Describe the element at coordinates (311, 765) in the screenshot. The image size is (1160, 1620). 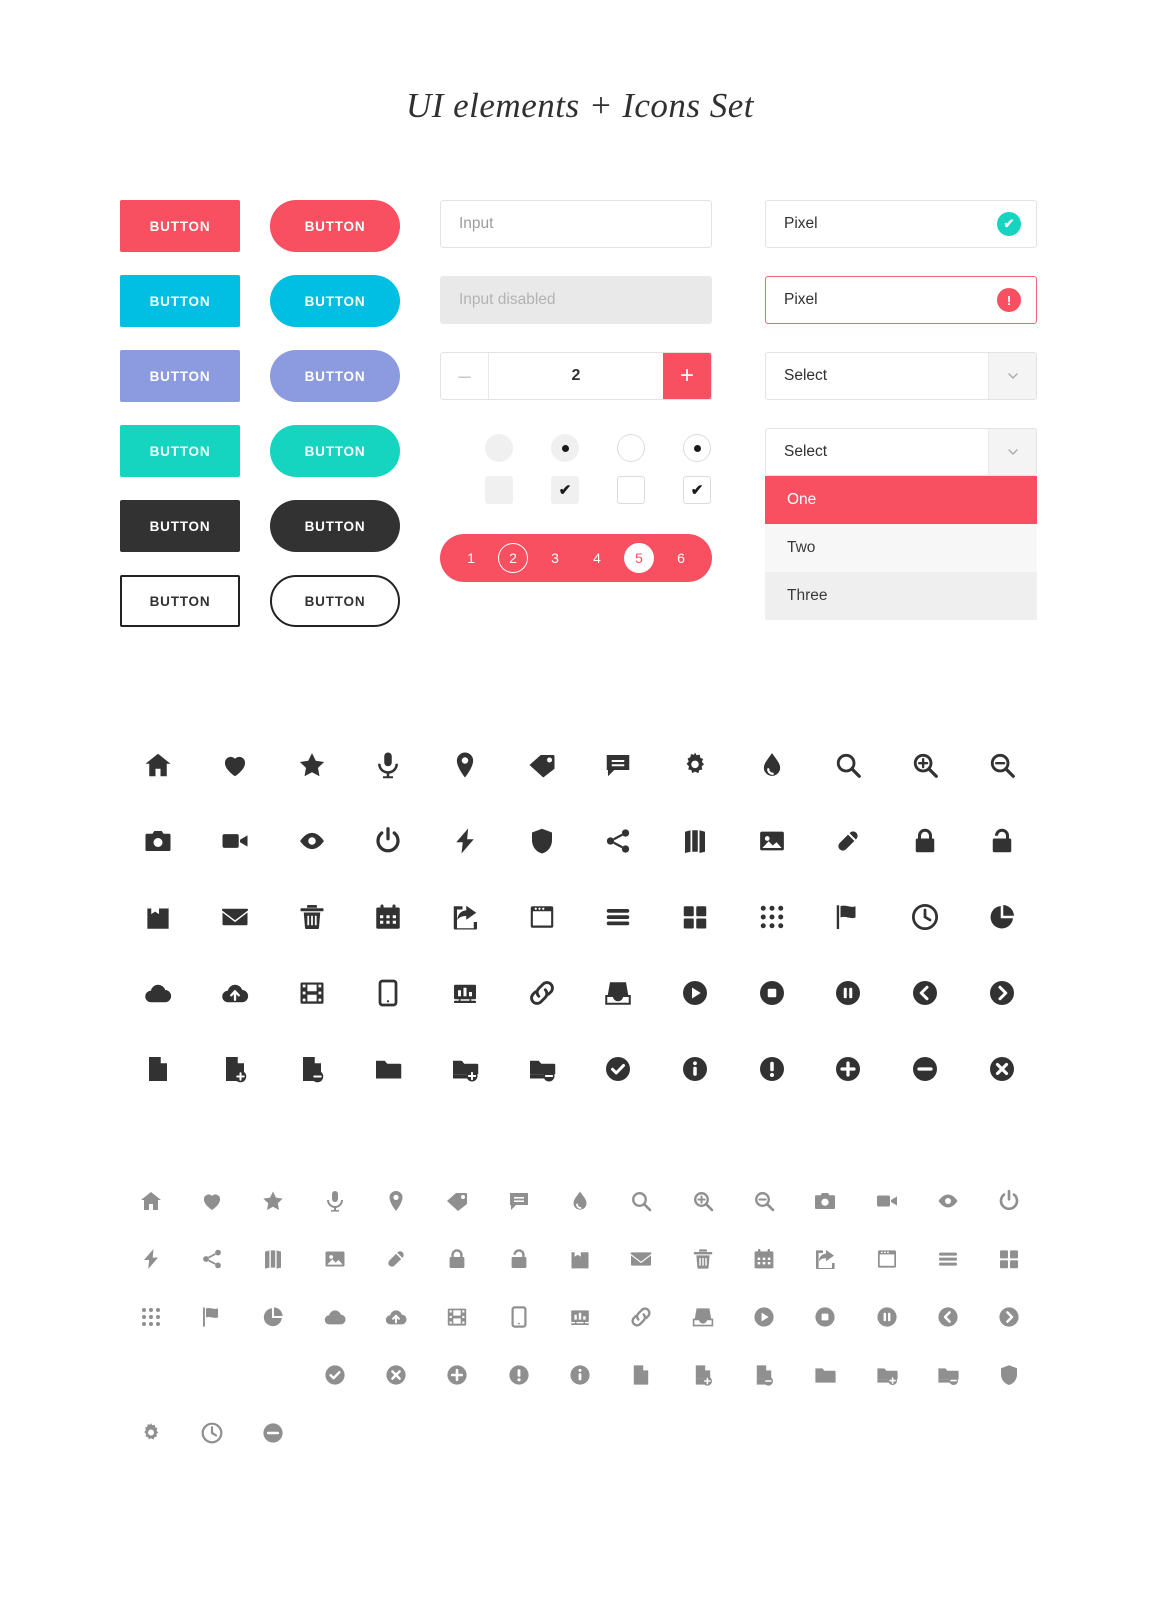
I see `star-icon` at that location.